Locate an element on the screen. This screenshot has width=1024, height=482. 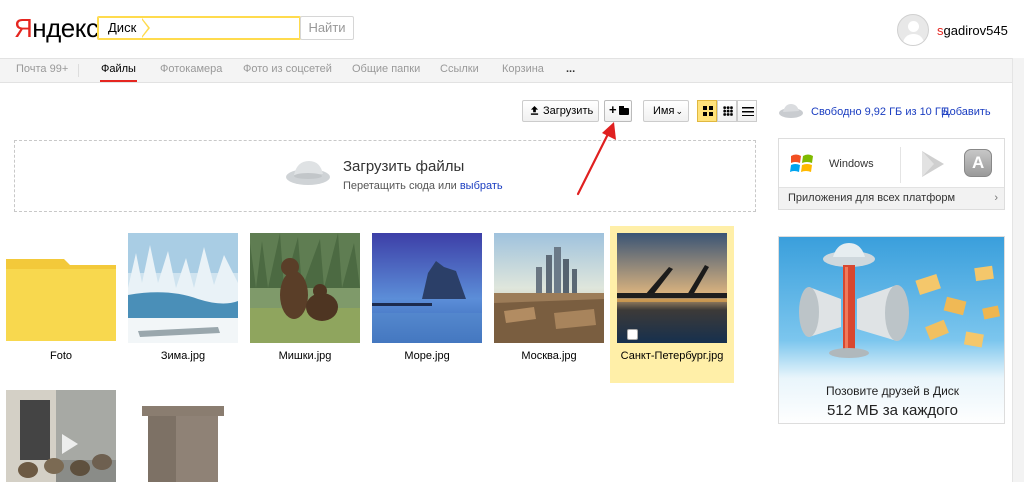
storage-info: Свободно 9,92 ГБ из 10 ГБ. Добавить is located at coordinates (898, 112).